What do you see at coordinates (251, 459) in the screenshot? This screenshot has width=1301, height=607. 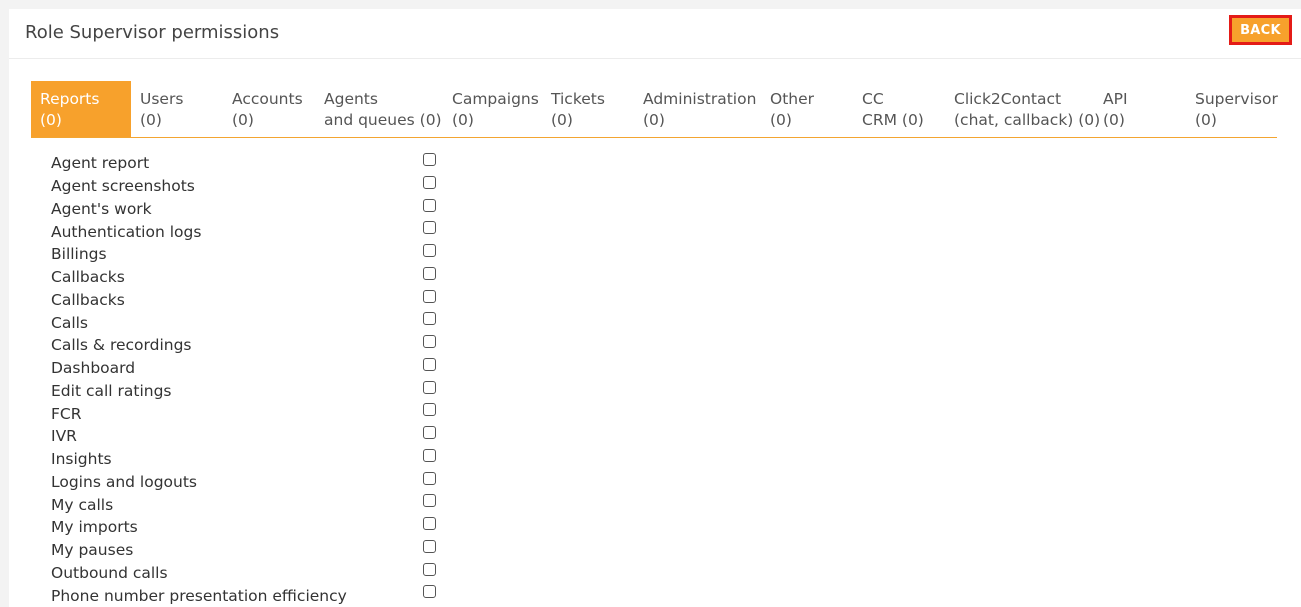 I see `permission-row: Insights` at bounding box center [251, 459].